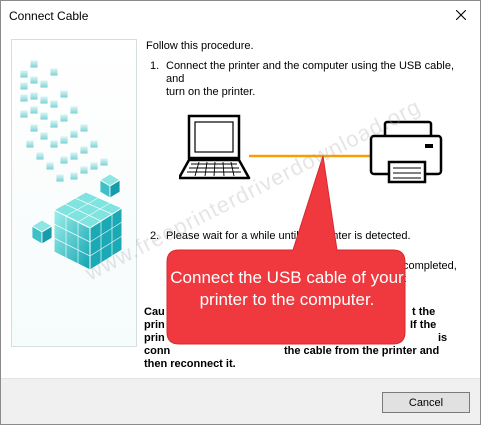 This screenshot has height=425, width=481. I want to click on close-button, so click(461, 15).